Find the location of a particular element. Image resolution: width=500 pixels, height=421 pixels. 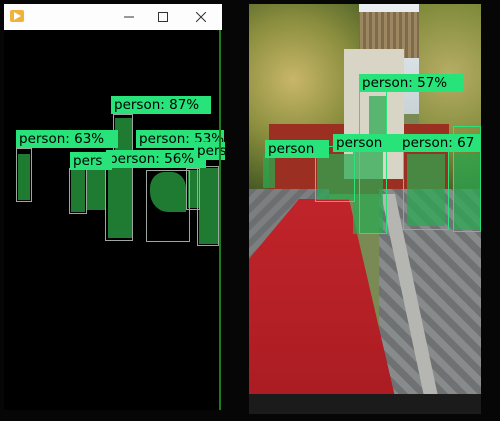

detection-label: pers is located at coordinates (91, 161).